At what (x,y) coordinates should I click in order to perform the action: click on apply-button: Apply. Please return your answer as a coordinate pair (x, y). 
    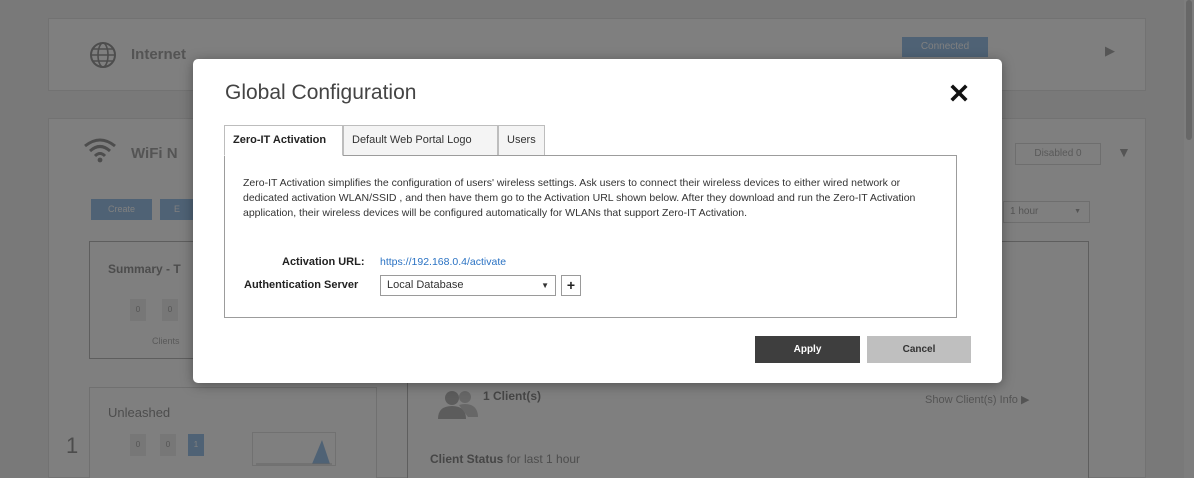
    Looking at the image, I should click on (807, 349).